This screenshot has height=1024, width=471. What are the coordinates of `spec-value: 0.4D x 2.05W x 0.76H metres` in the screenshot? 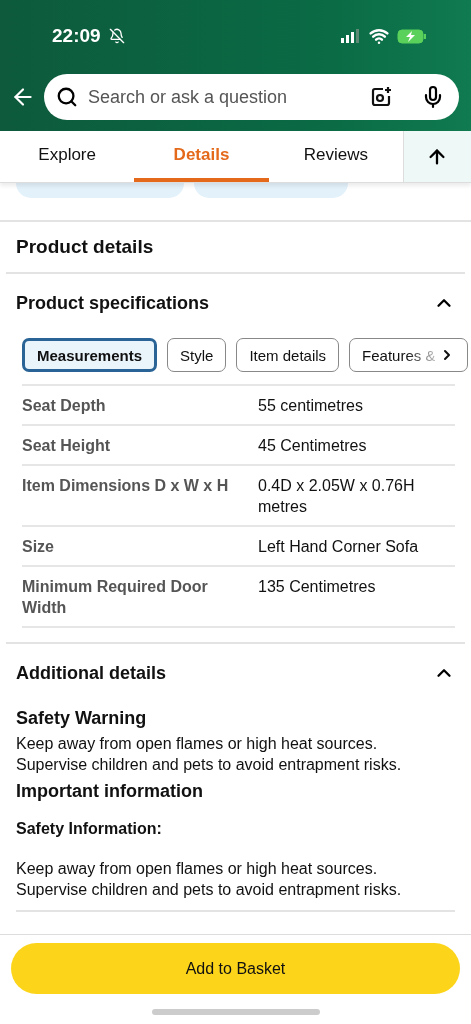 It's located at (337, 496).